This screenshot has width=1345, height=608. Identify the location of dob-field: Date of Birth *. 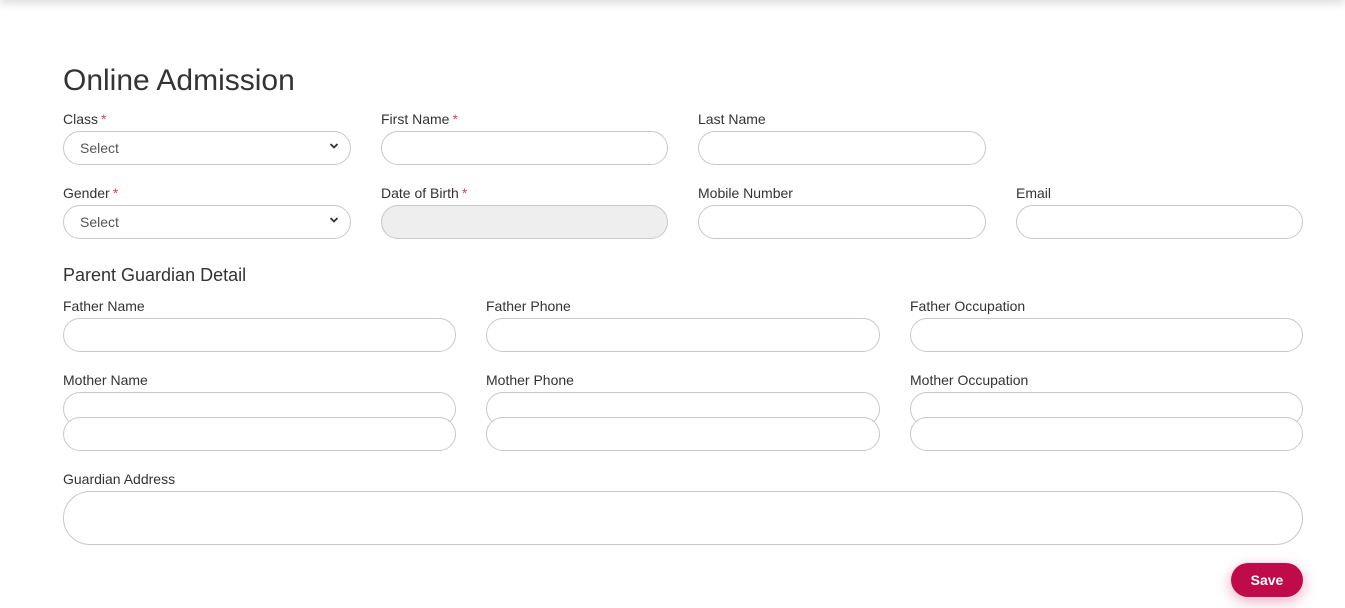
(524, 212).